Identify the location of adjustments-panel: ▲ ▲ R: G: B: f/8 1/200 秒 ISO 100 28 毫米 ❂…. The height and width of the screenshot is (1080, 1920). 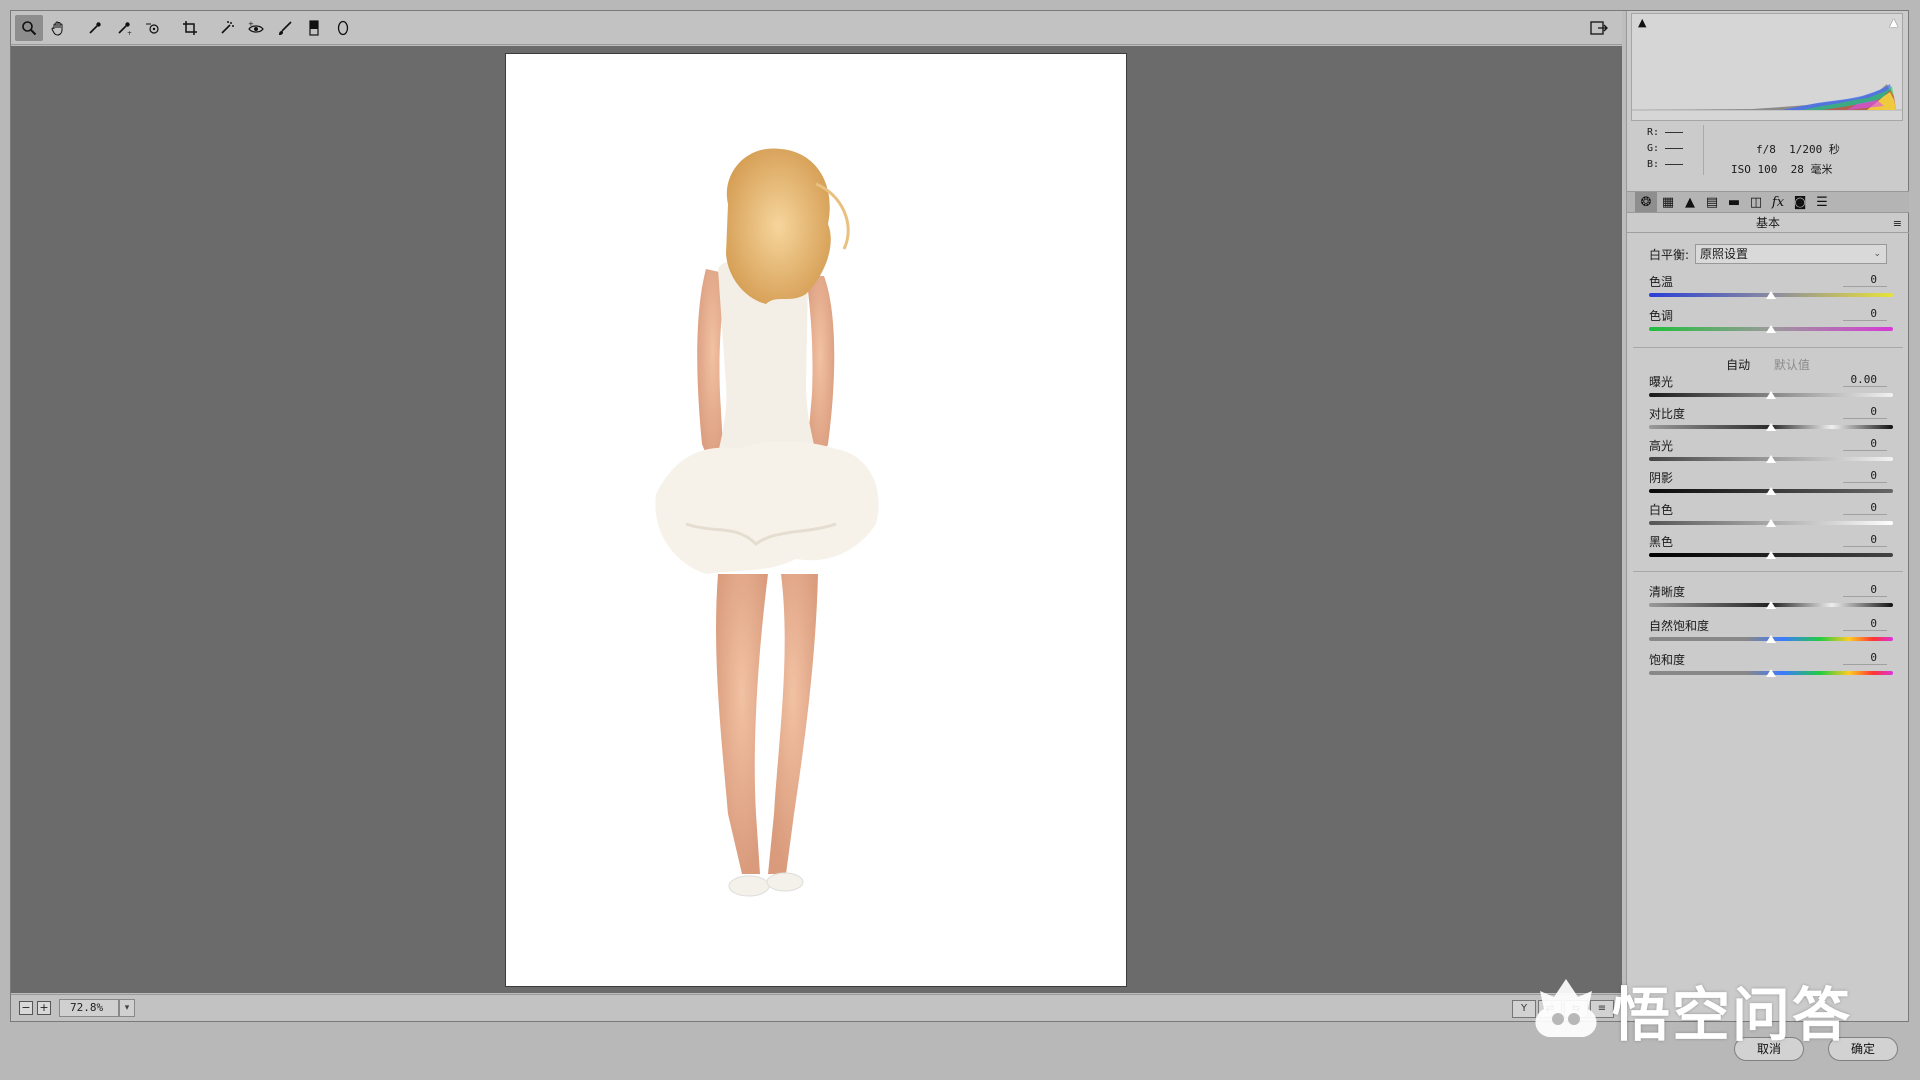
(1767, 516).